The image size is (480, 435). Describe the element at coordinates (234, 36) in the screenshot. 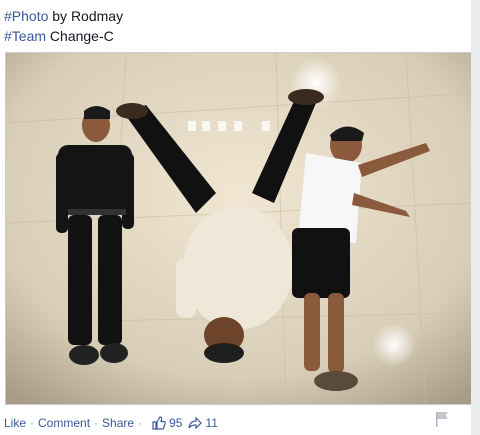

I see `caption-line-team: #Team Change-C` at that location.